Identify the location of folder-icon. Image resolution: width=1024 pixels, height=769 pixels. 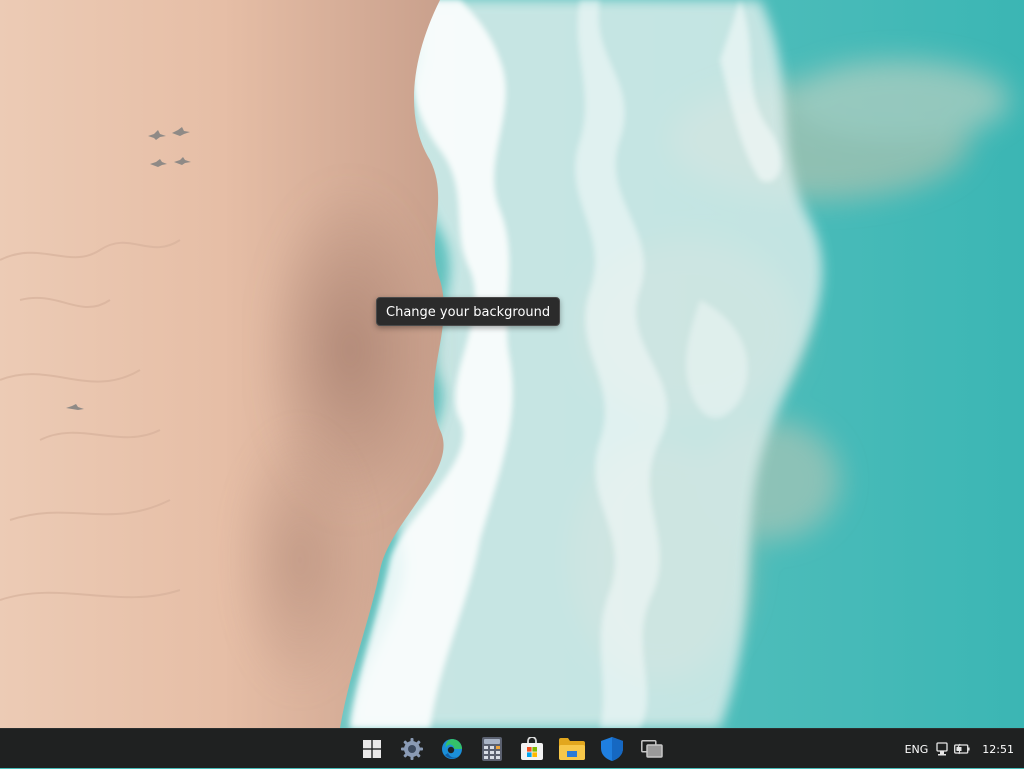
(572, 749).